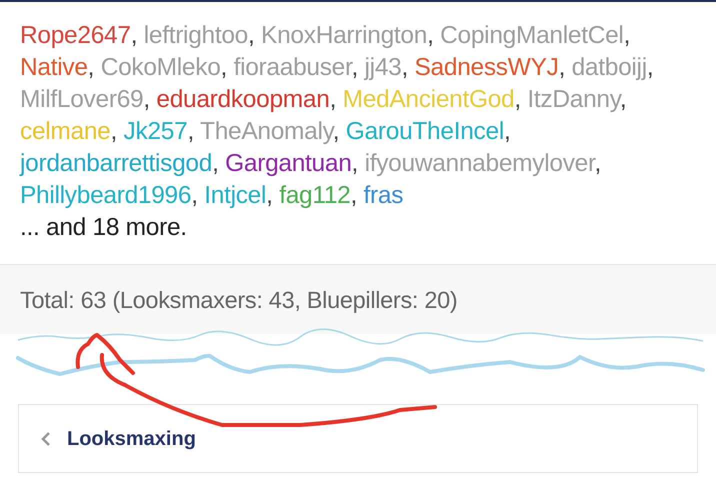 The image size is (716, 499). What do you see at coordinates (532, 35) in the screenshot?
I see `username-link: CopingManletCel` at bounding box center [532, 35].